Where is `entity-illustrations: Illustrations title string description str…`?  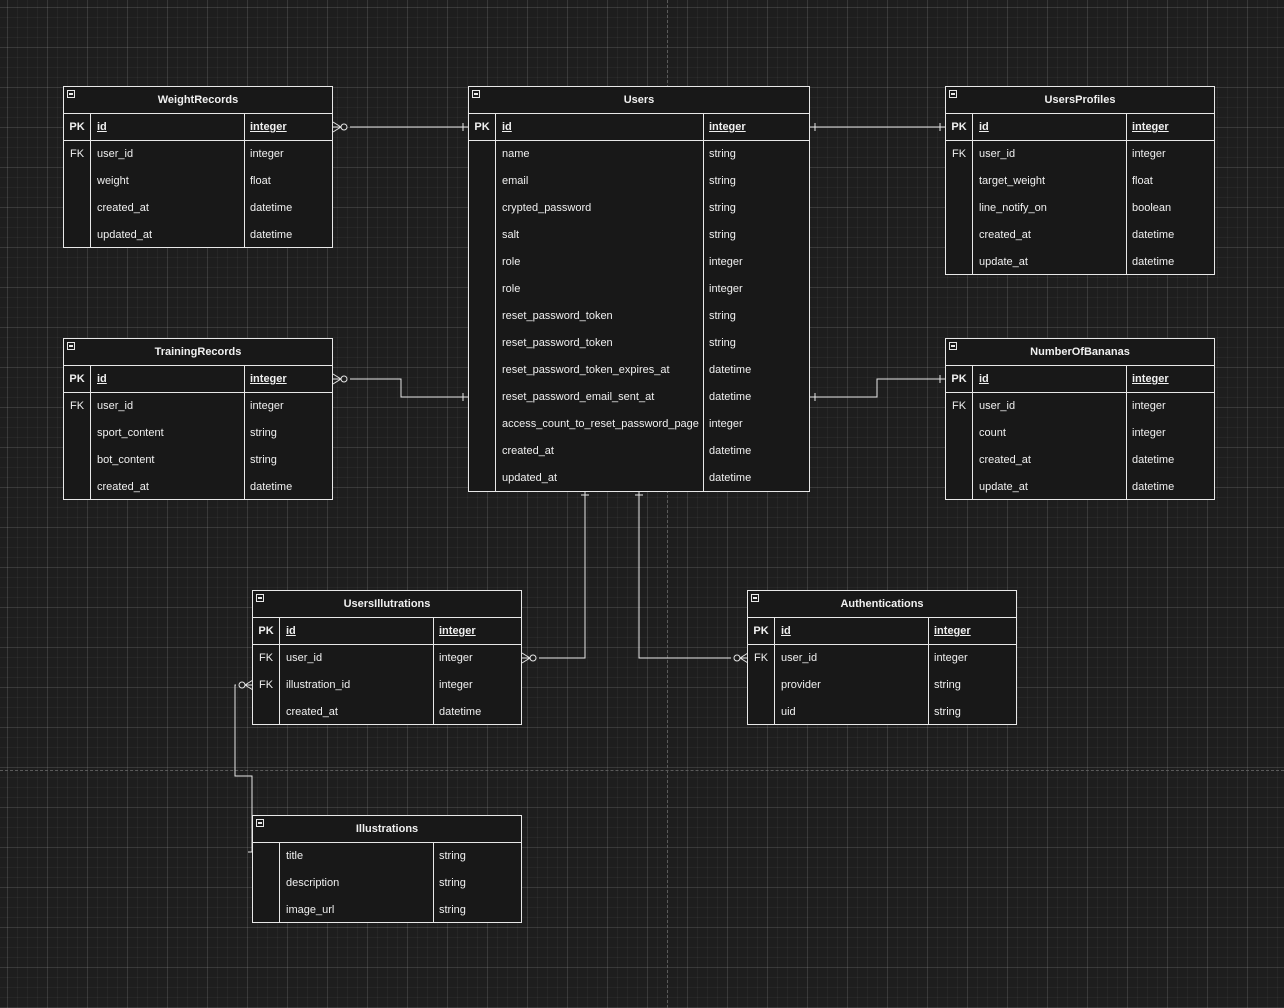
entity-illustrations: Illustrations title string description str… is located at coordinates (387, 869).